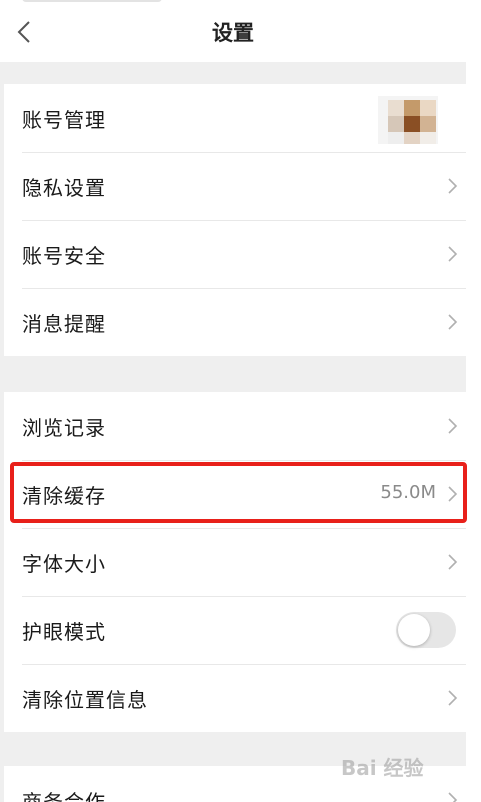 The image size is (481, 802). What do you see at coordinates (64, 324) in the screenshot?
I see `row-label: 消息提醒` at bounding box center [64, 324].